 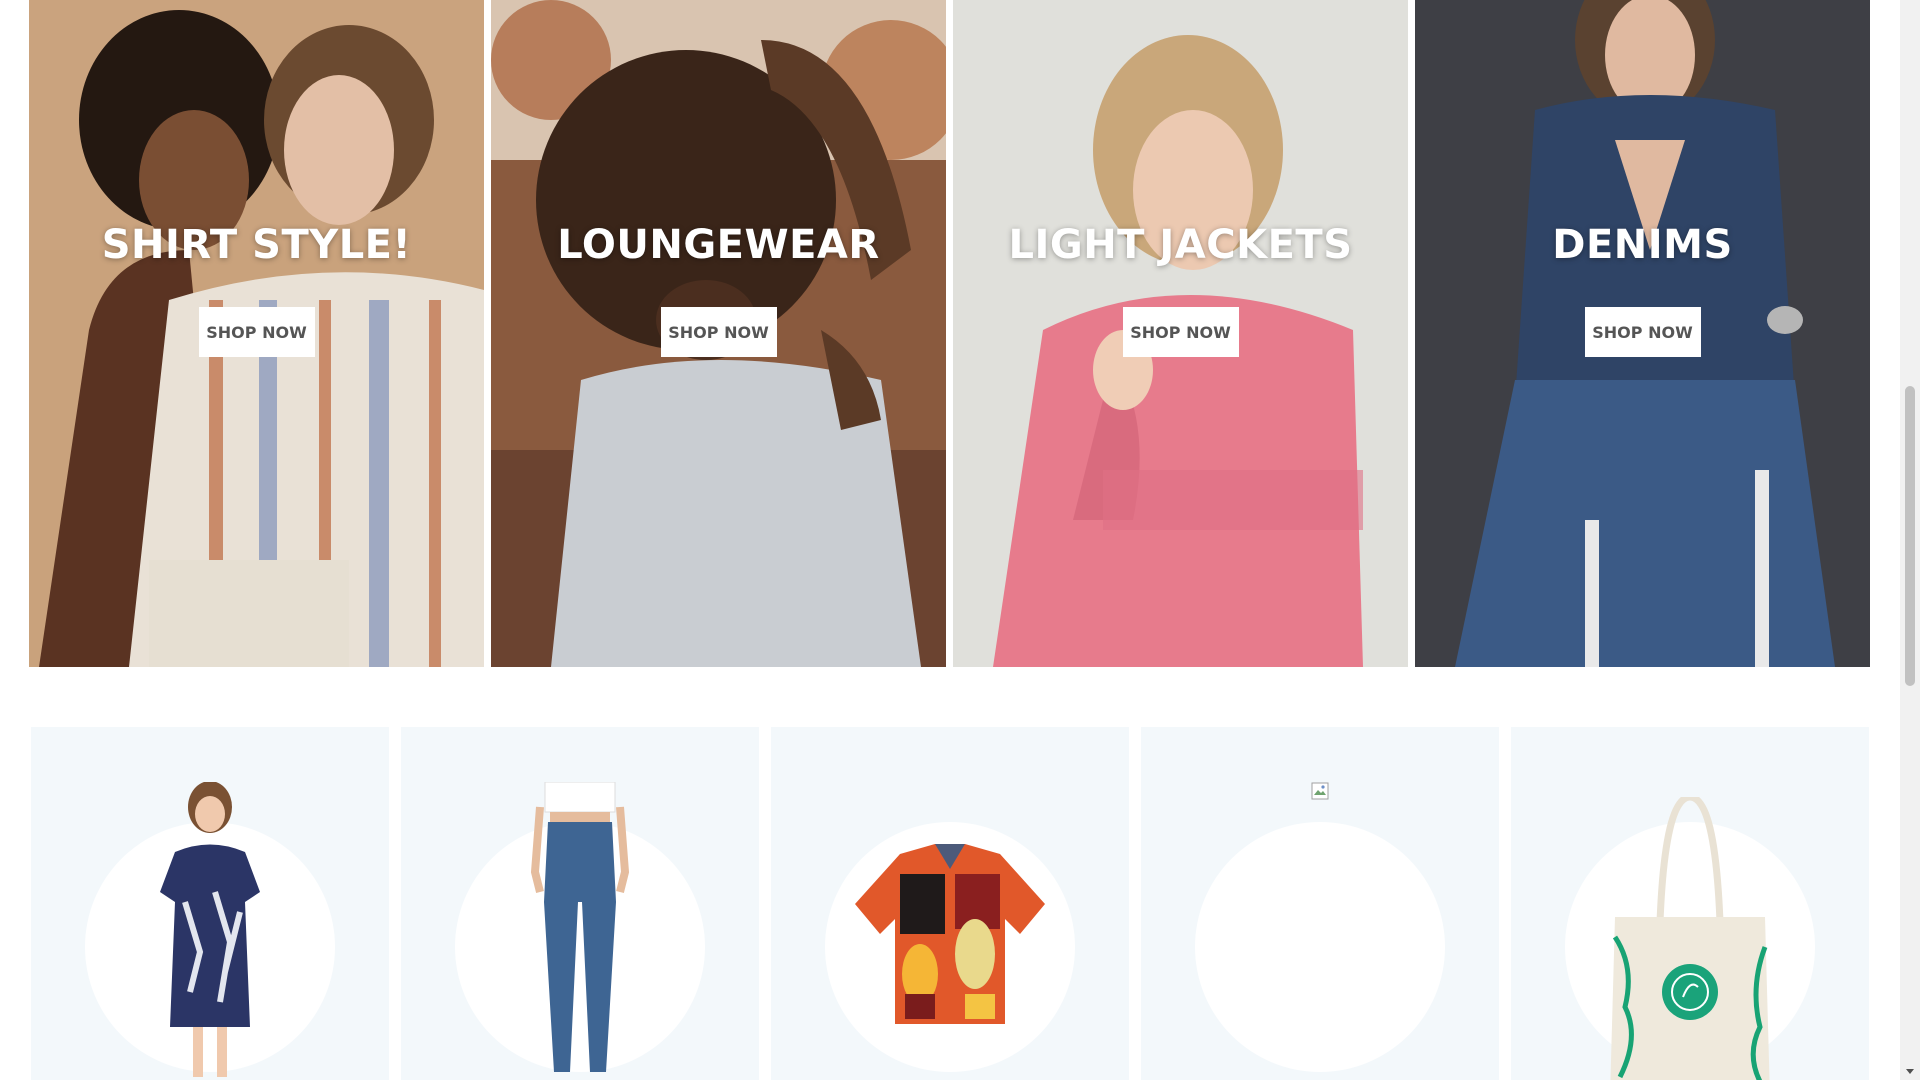 What do you see at coordinates (1180, 245) in the screenshot?
I see `banner-title: LIGHT JACKETS` at bounding box center [1180, 245].